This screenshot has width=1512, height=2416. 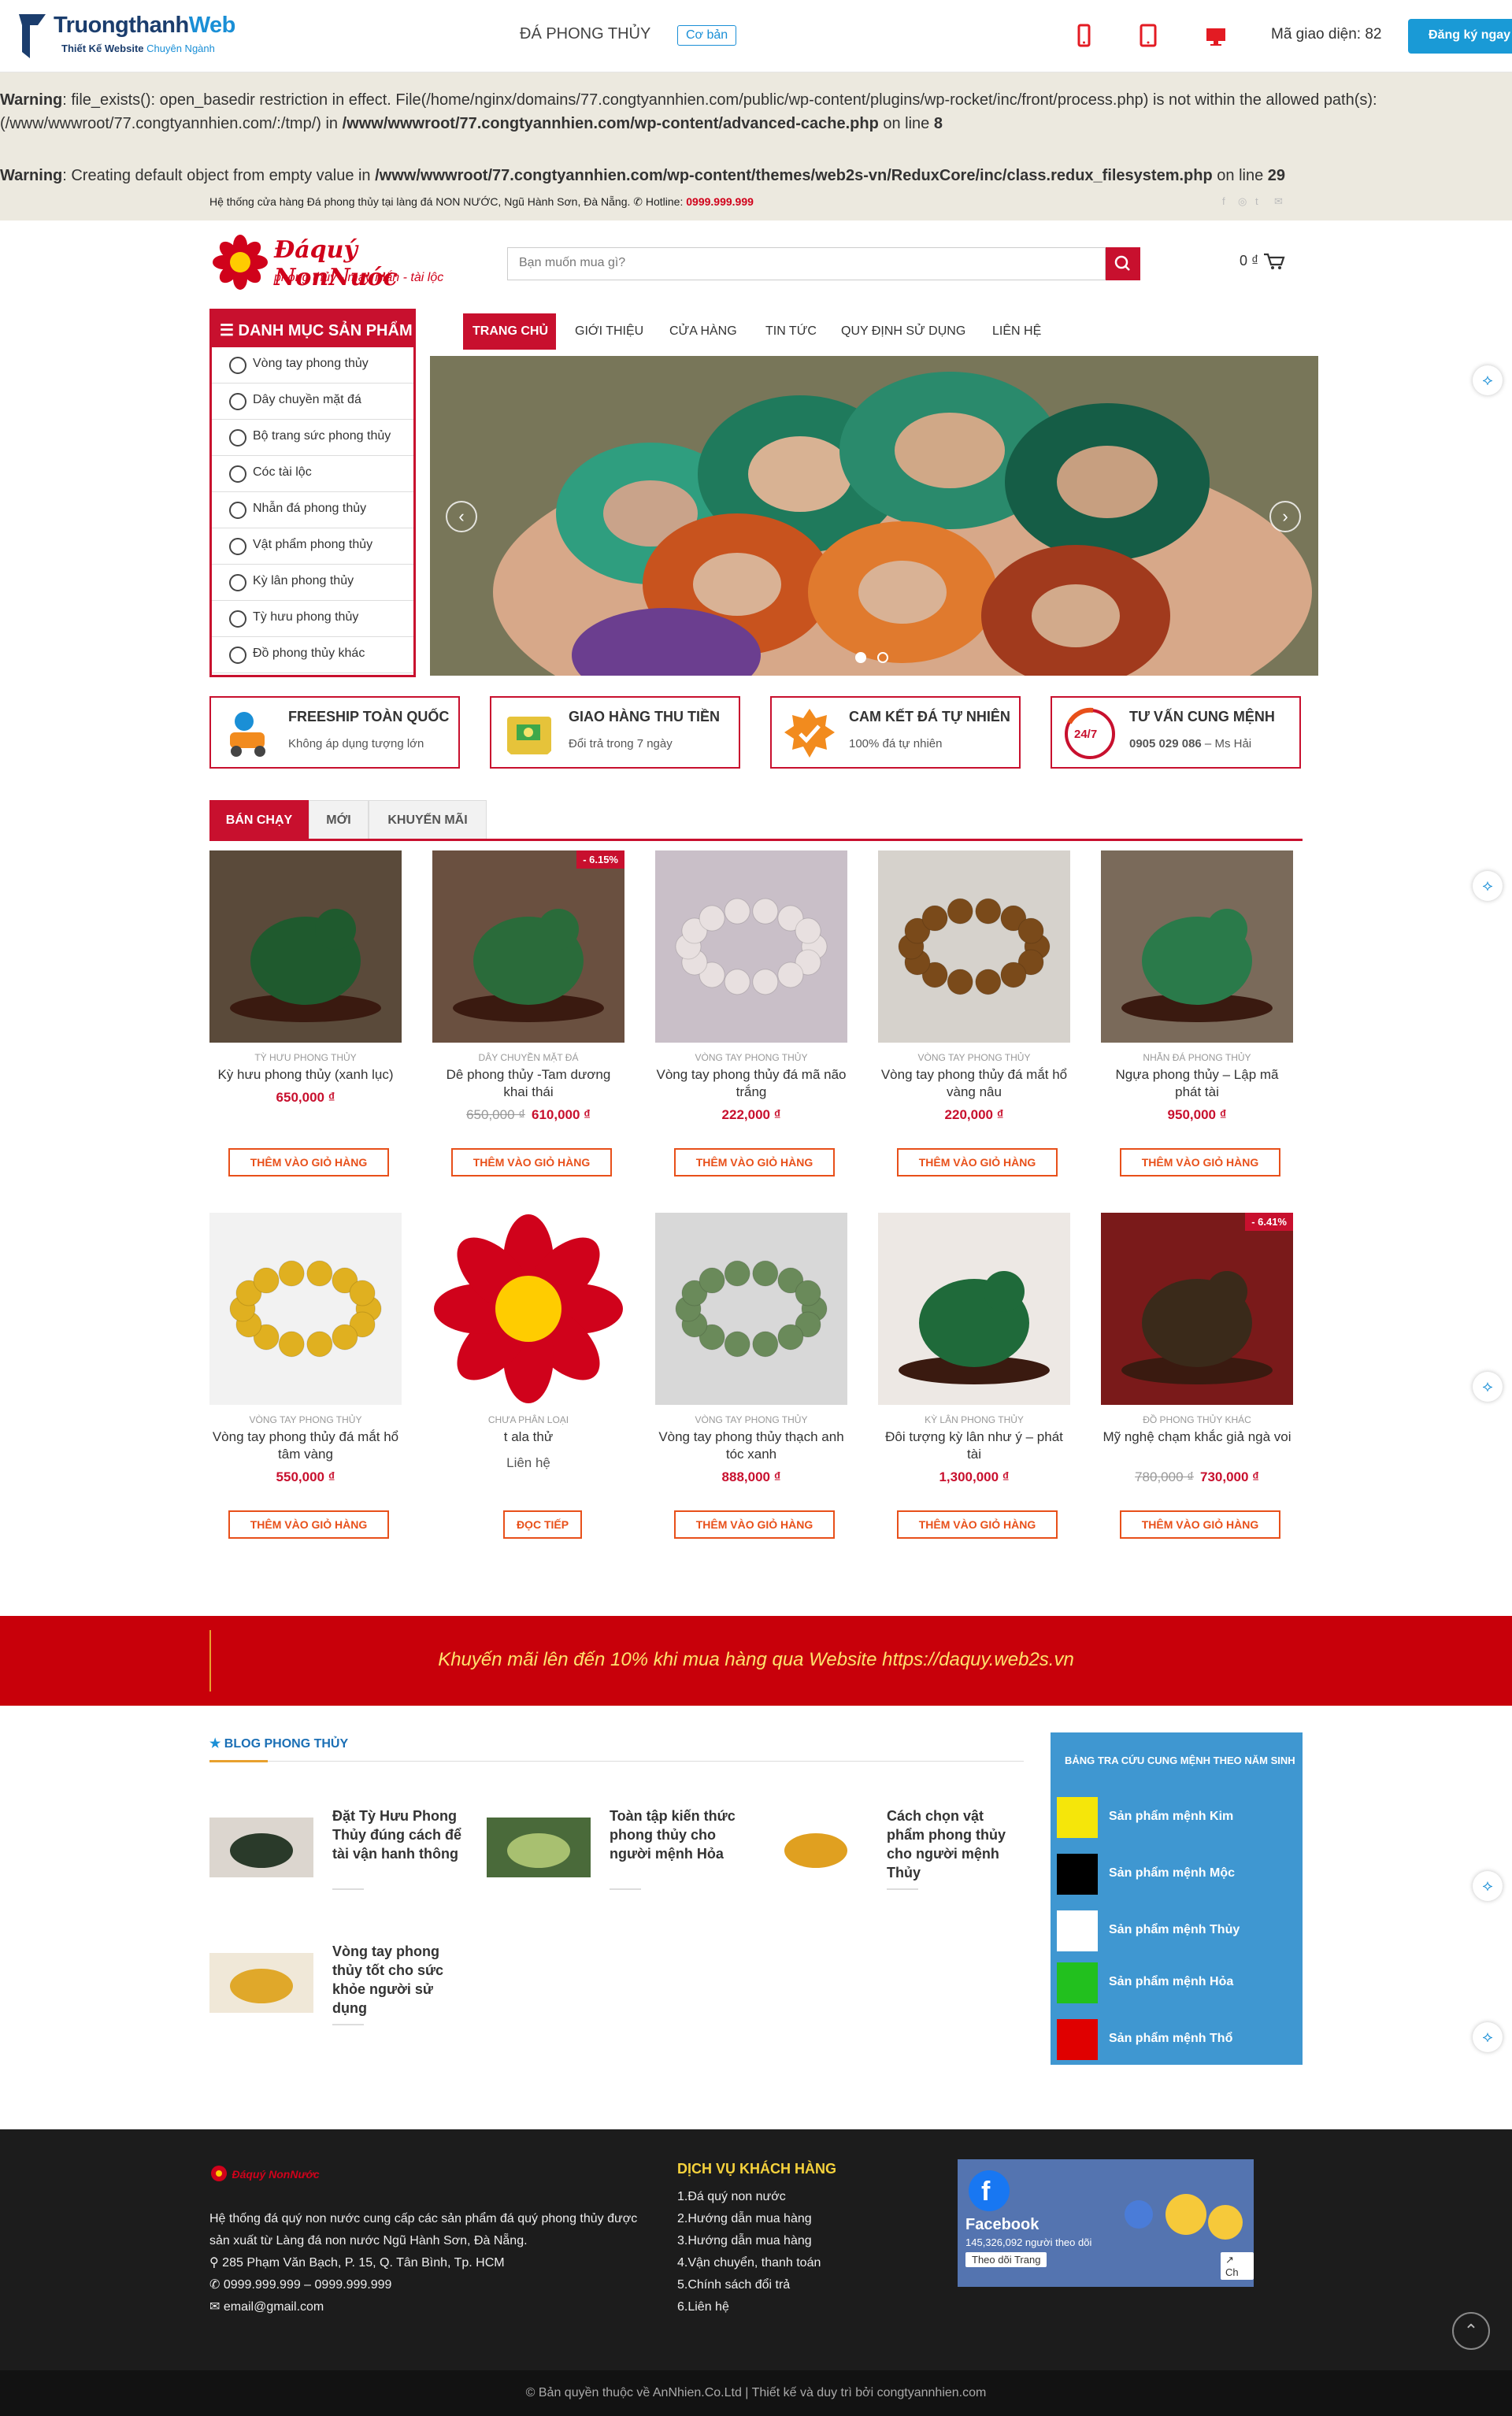 What do you see at coordinates (1256, 201) in the screenshot?
I see `twitter-icon: t` at bounding box center [1256, 201].